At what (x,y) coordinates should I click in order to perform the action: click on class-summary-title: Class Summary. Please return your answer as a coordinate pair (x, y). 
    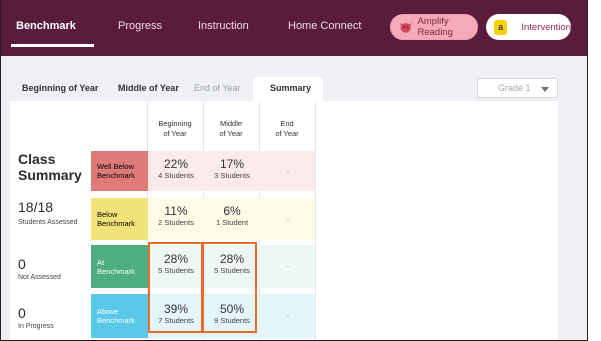
    Looking at the image, I should click on (50, 167).